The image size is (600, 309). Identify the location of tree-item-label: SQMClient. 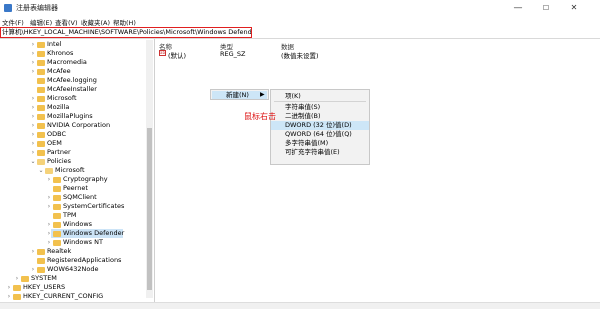
(80, 197).